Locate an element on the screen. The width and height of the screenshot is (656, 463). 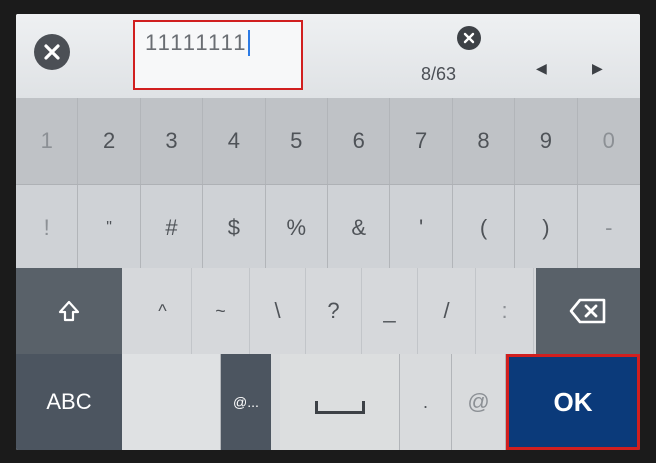
key-at: @ is located at coordinates (479, 402).